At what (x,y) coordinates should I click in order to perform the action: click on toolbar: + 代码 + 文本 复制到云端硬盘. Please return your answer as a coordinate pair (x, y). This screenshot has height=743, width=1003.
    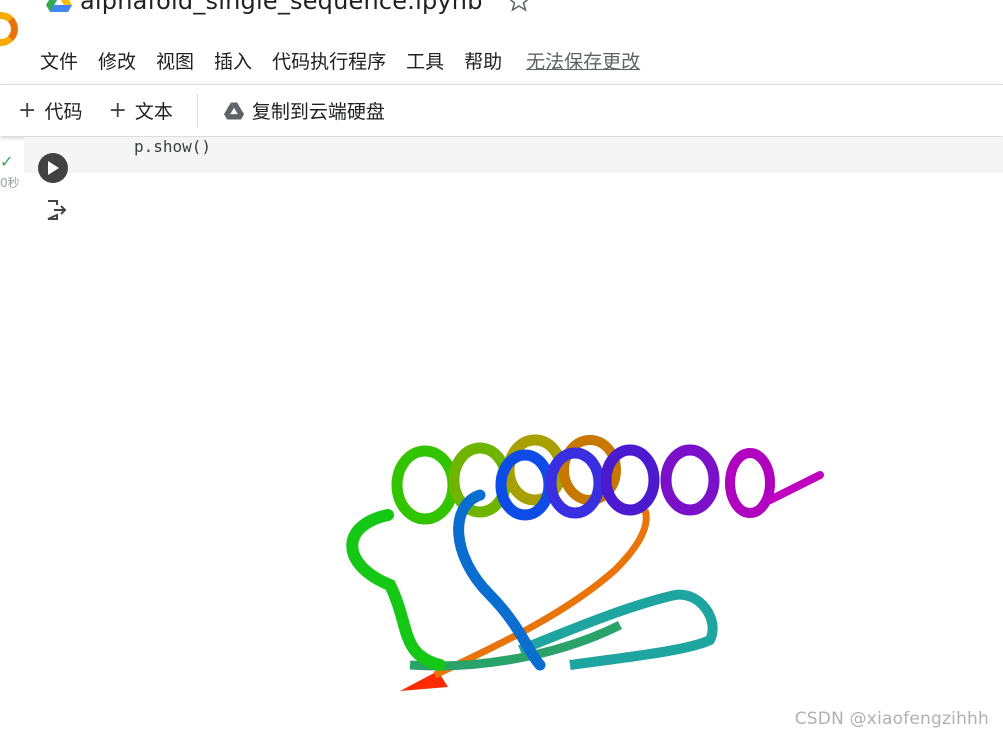
    Looking at the image, I should click on (501, 110).